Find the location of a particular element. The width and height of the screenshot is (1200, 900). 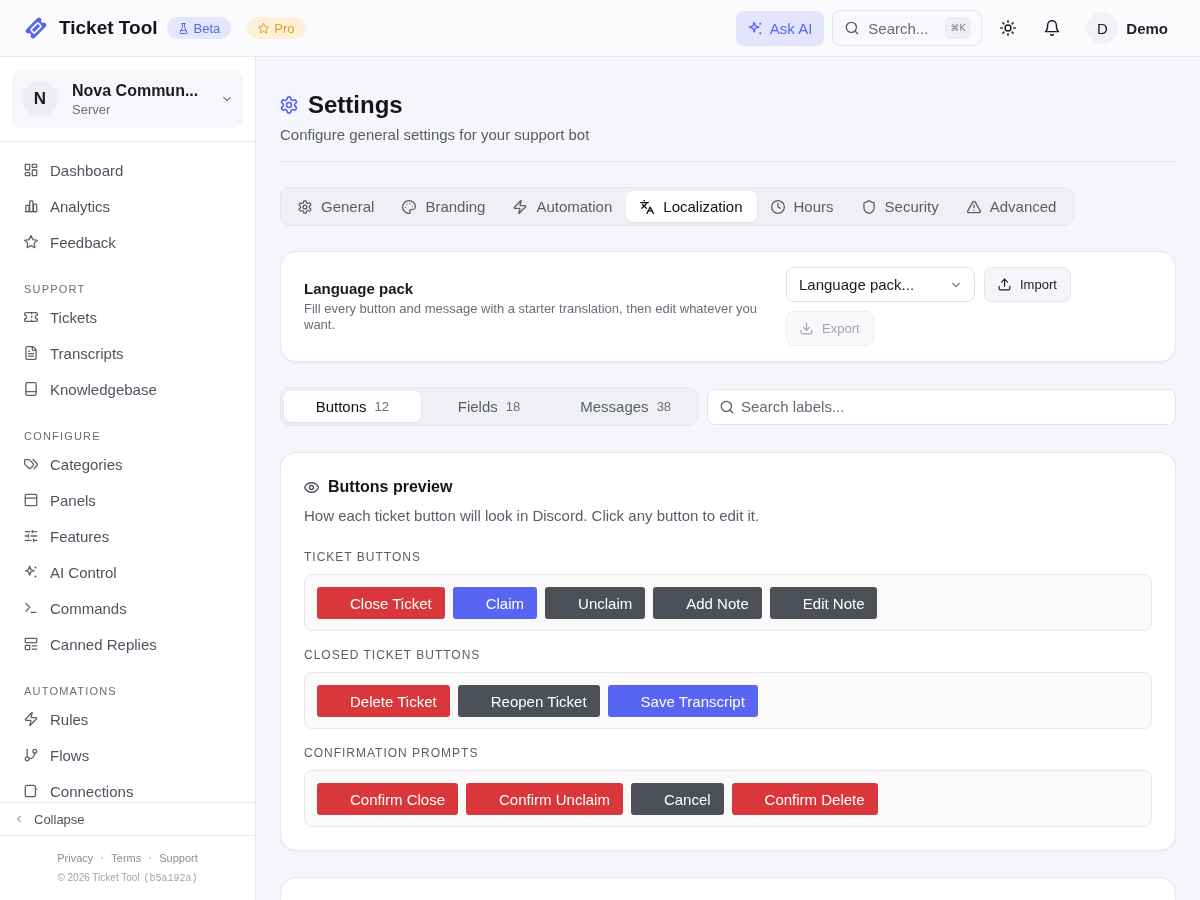

tab-count: 18 is located at coordinates (513, 406).